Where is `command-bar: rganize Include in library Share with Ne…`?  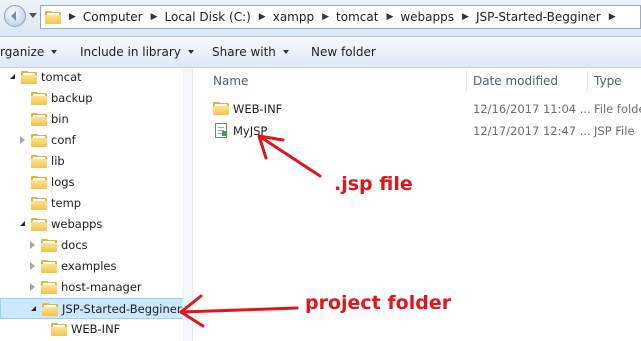 command-bar: rganize Include in library Share with Ne… is located at coordinates (320, 52).